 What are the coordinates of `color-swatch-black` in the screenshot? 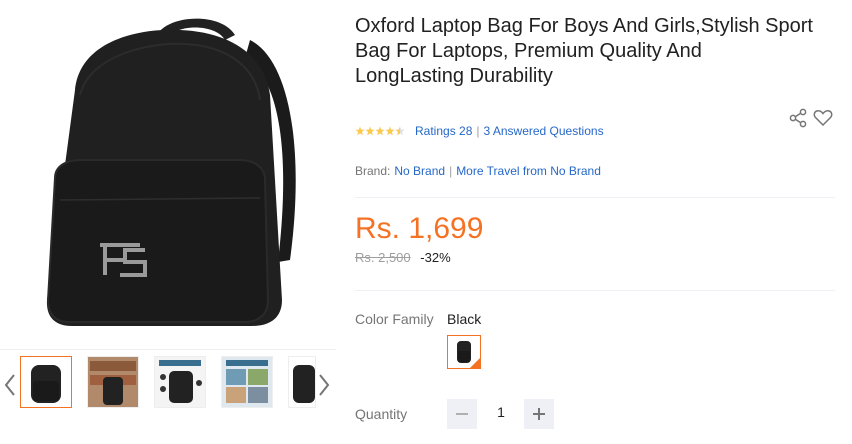 It's located at (464, 352).